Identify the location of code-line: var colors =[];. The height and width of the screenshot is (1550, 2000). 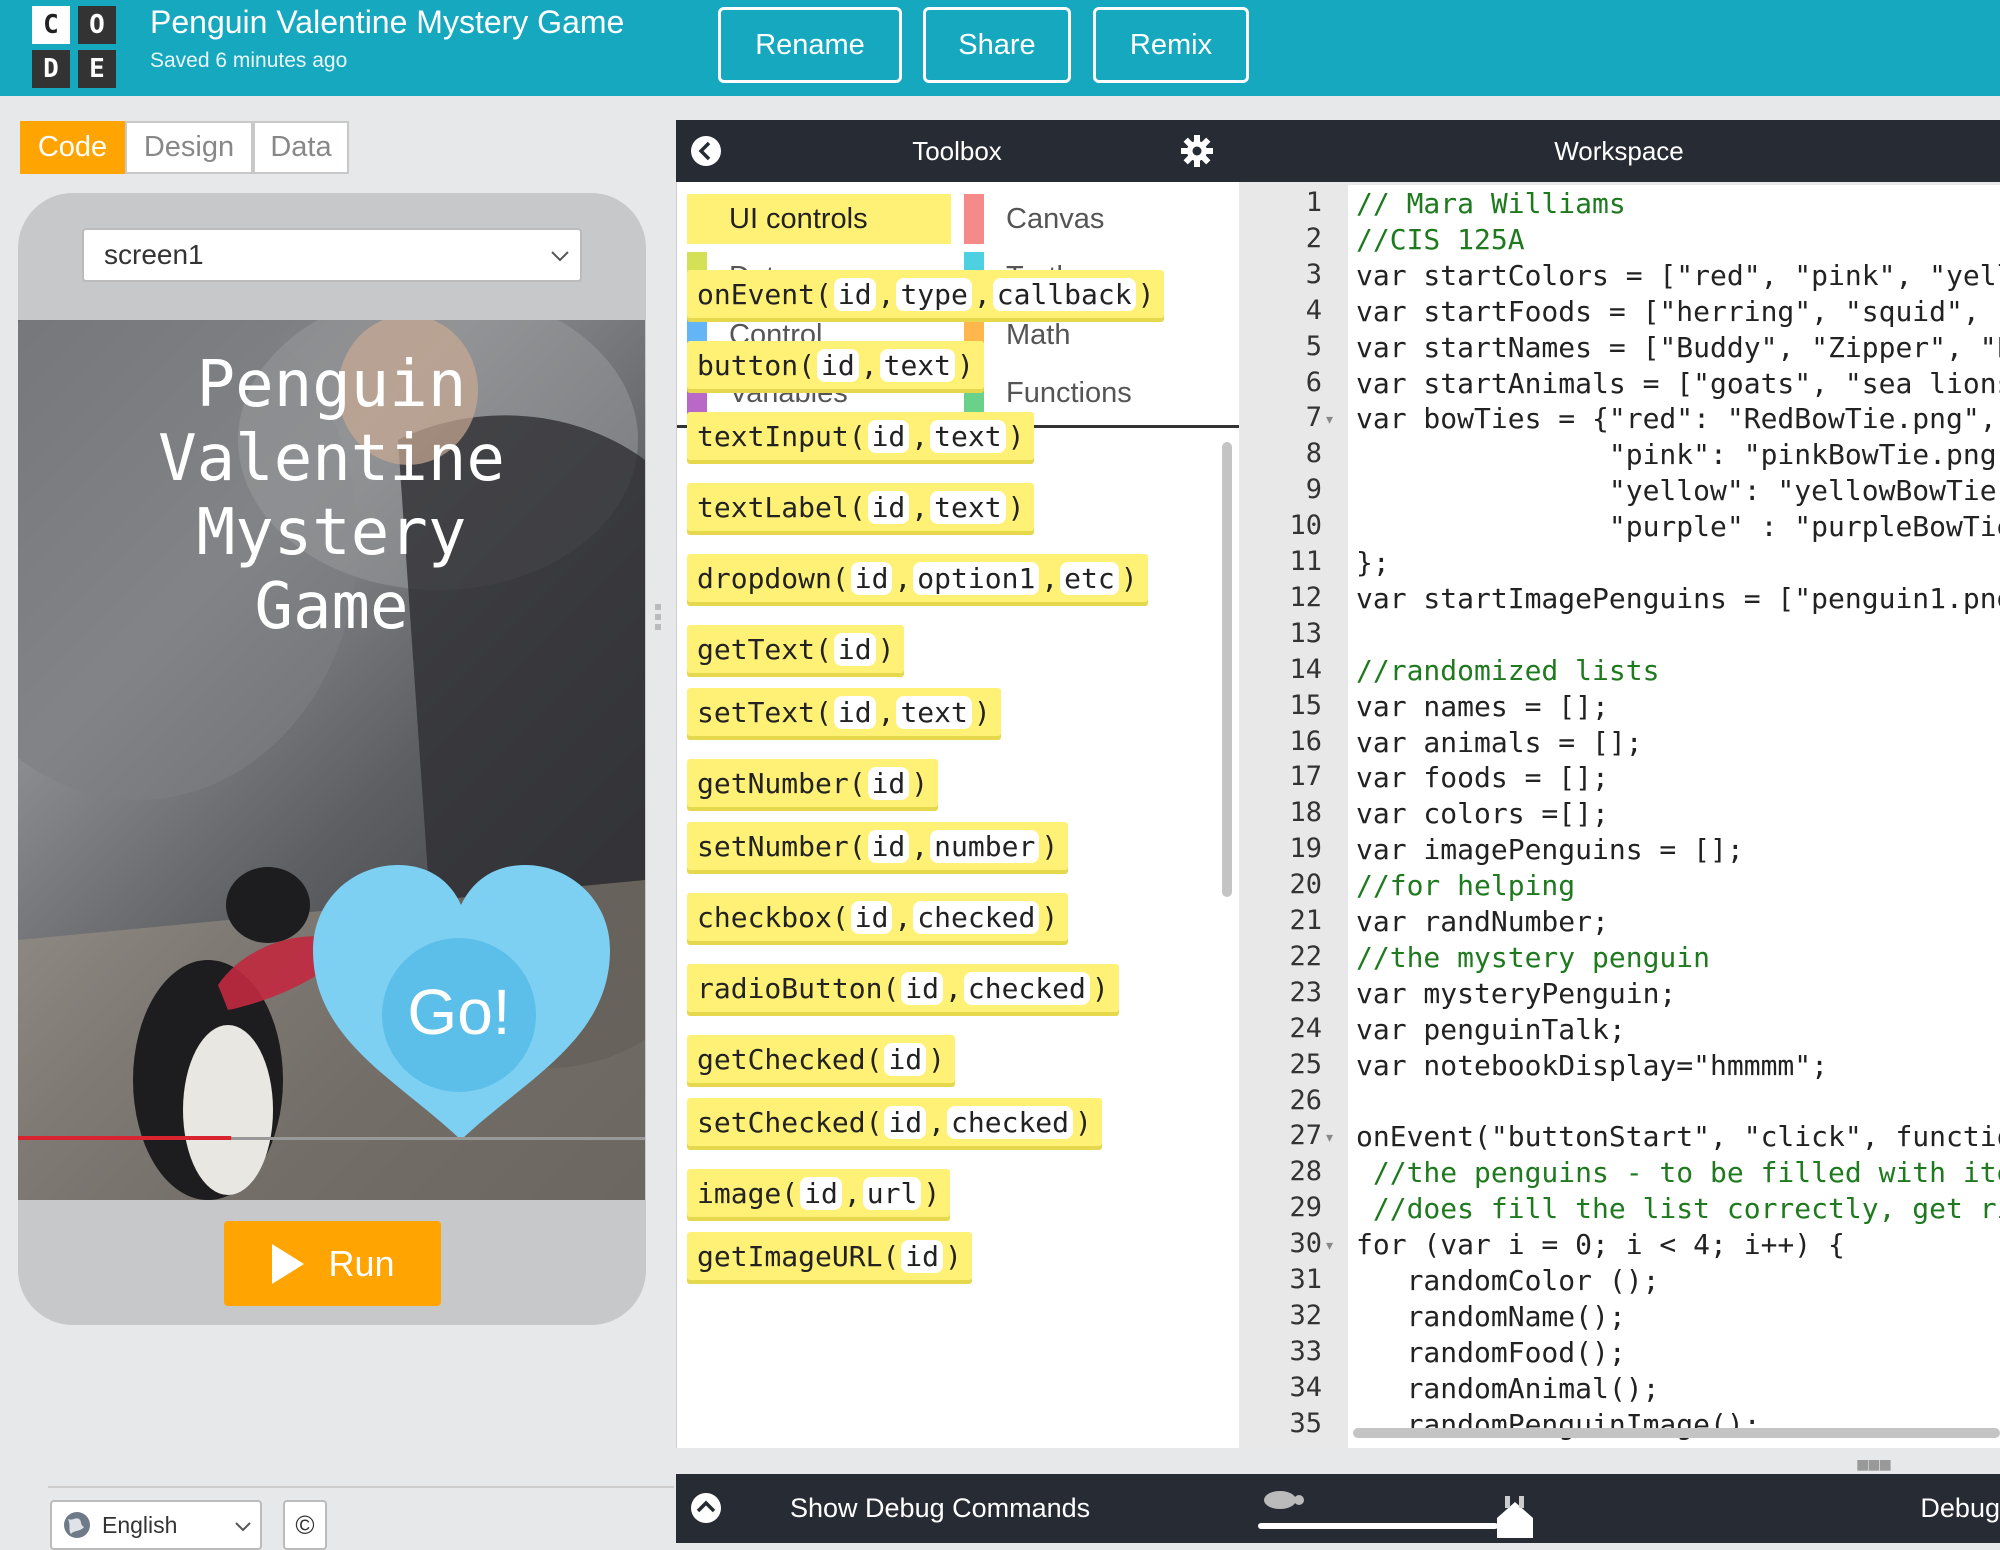
(1482, 813).